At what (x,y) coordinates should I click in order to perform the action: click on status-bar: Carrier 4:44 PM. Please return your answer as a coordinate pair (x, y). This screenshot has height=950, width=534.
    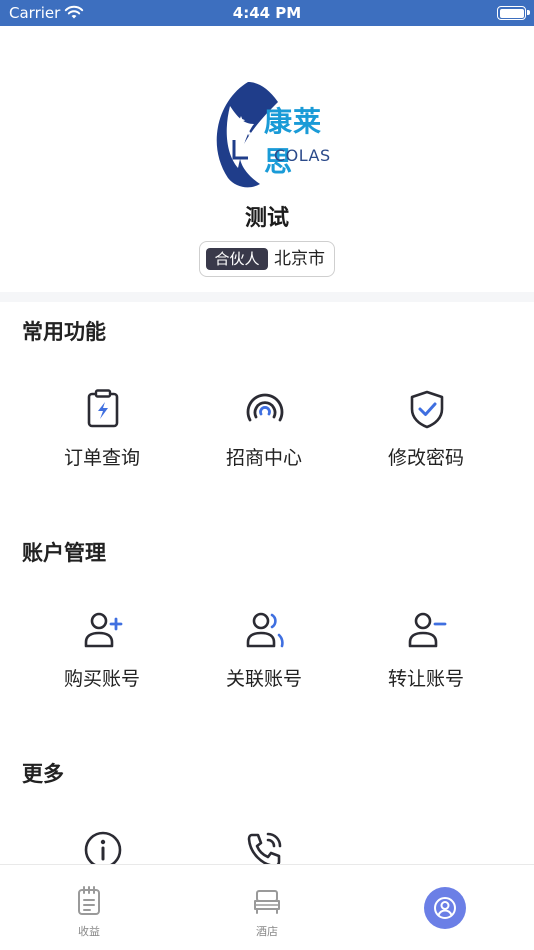
    Looking at the image, I should click on (267, 13).